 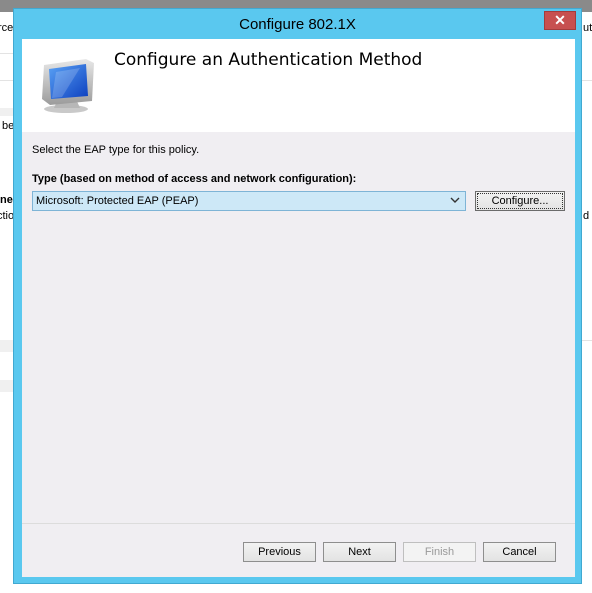 I want to click on finish-button: Finish, so click(x=439, y=552).